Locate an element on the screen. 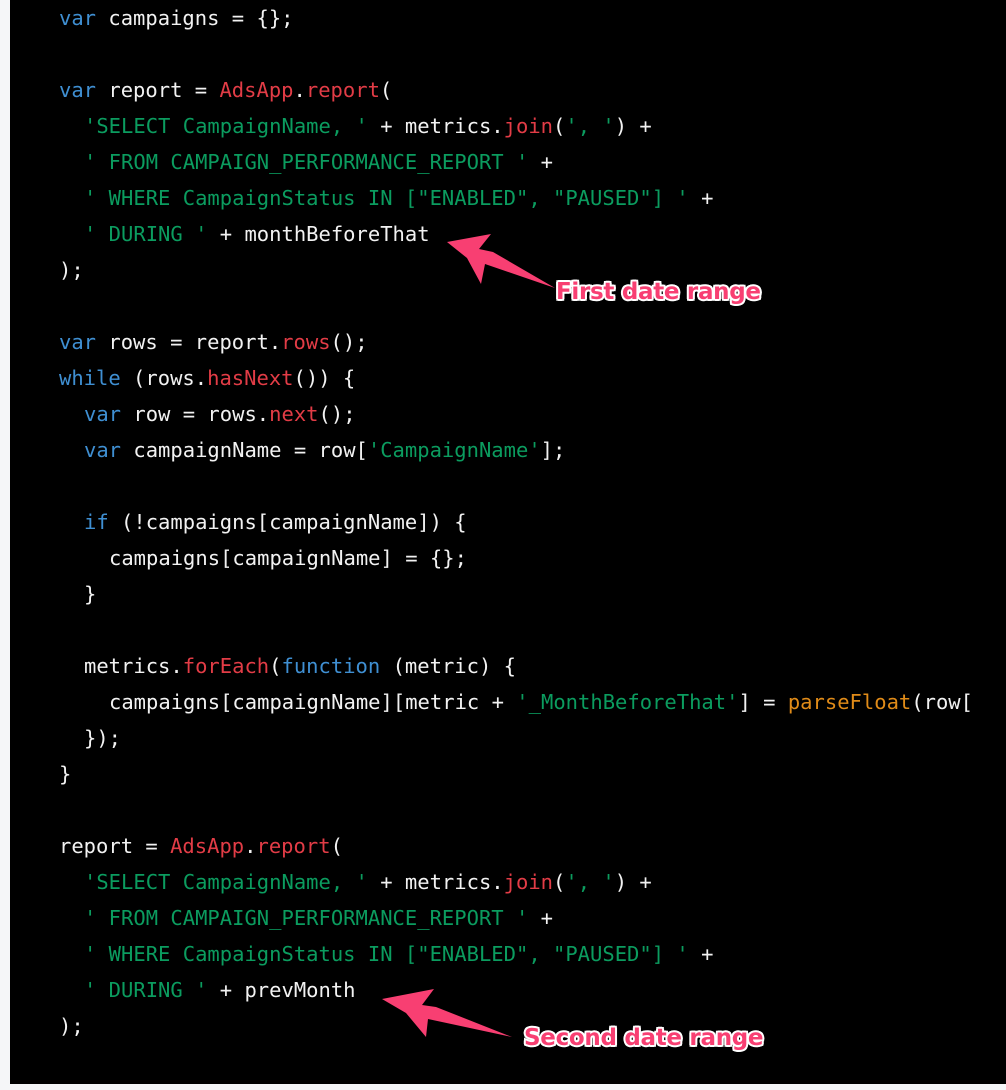 The height and width of the screenshot is (1090, 1006). code-token: (row[ is located at coordinates (942, 702).